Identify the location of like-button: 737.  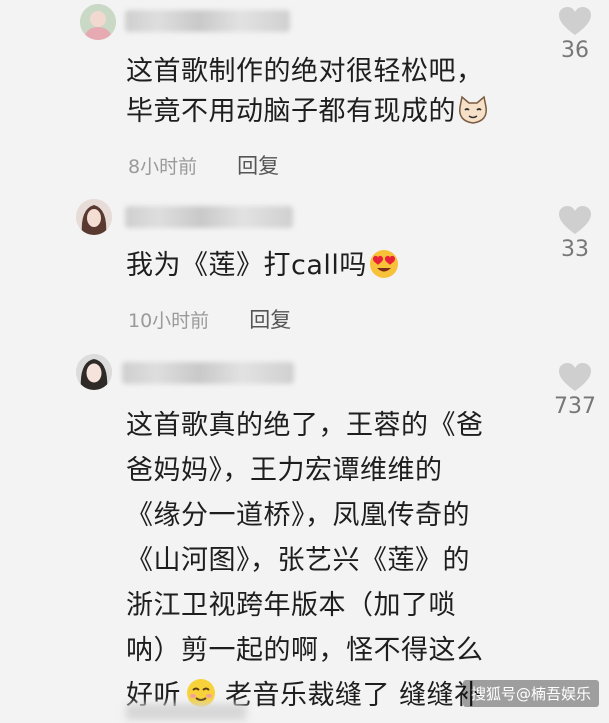
(575, 390).